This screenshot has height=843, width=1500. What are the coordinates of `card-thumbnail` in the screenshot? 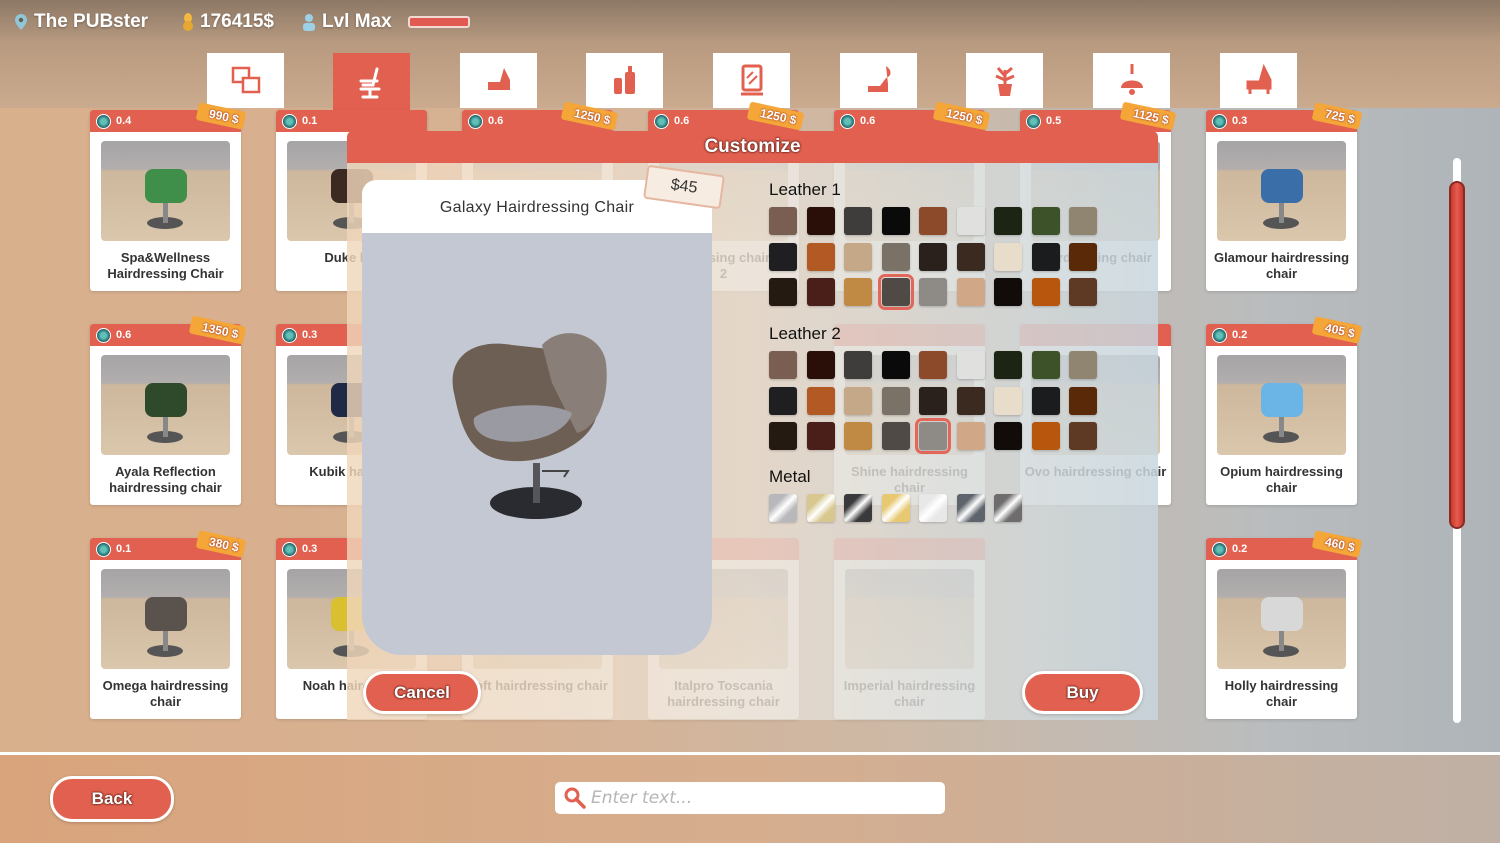 It's located at (1281, 191).